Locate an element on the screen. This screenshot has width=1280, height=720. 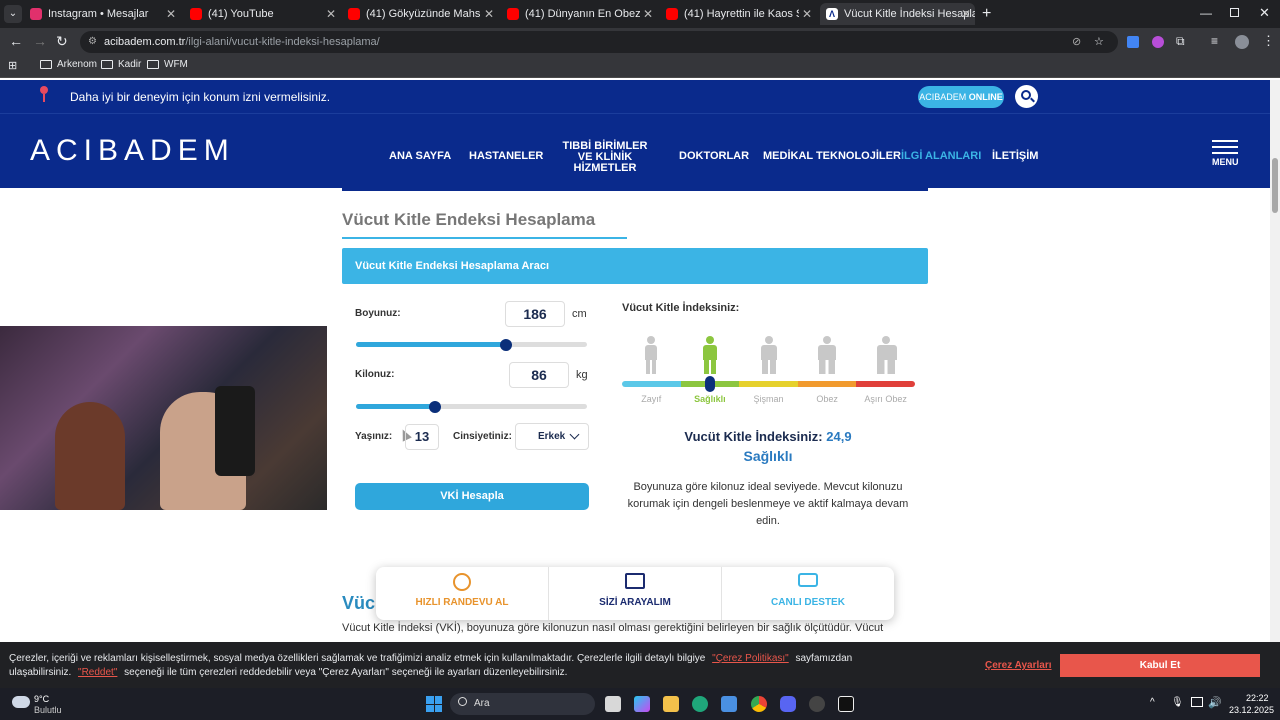
tab-youtube: (41) YouTube ✕ is located at coordinates (265, 14).